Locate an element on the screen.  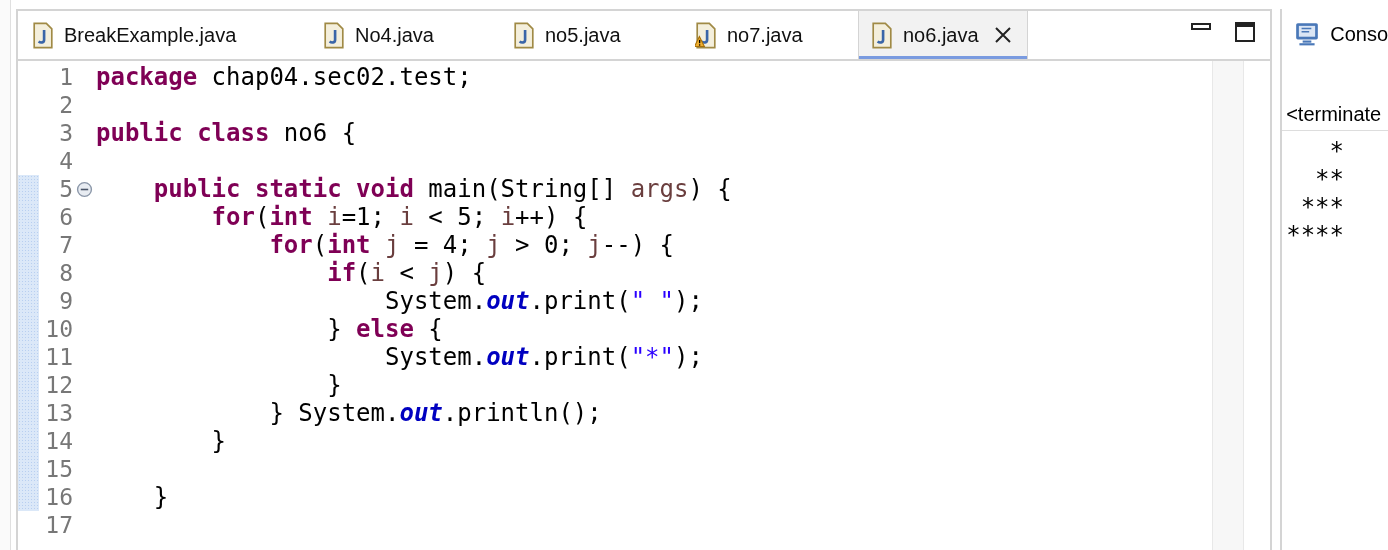
code-line: } else { is located at coordinates (384, 329).